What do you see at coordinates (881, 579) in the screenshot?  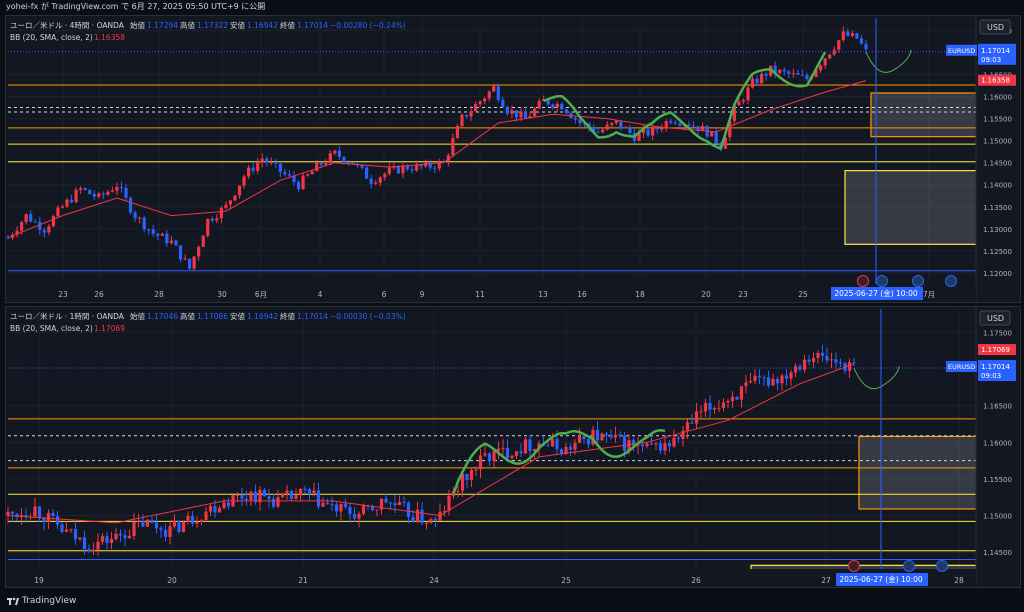 I see `crosshair-date-tag: 2025-06-27 (金) 10:00` at bounding box center [881, 579].